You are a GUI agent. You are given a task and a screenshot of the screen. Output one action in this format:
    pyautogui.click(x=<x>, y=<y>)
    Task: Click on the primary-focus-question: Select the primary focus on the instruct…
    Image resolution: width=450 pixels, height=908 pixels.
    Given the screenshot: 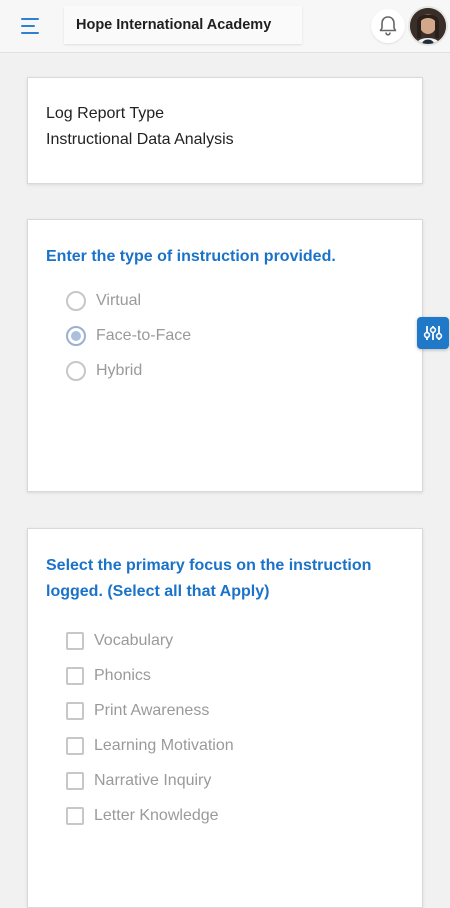 What is the action you would take?
    pyautogui.click(x=209, y=578)
    